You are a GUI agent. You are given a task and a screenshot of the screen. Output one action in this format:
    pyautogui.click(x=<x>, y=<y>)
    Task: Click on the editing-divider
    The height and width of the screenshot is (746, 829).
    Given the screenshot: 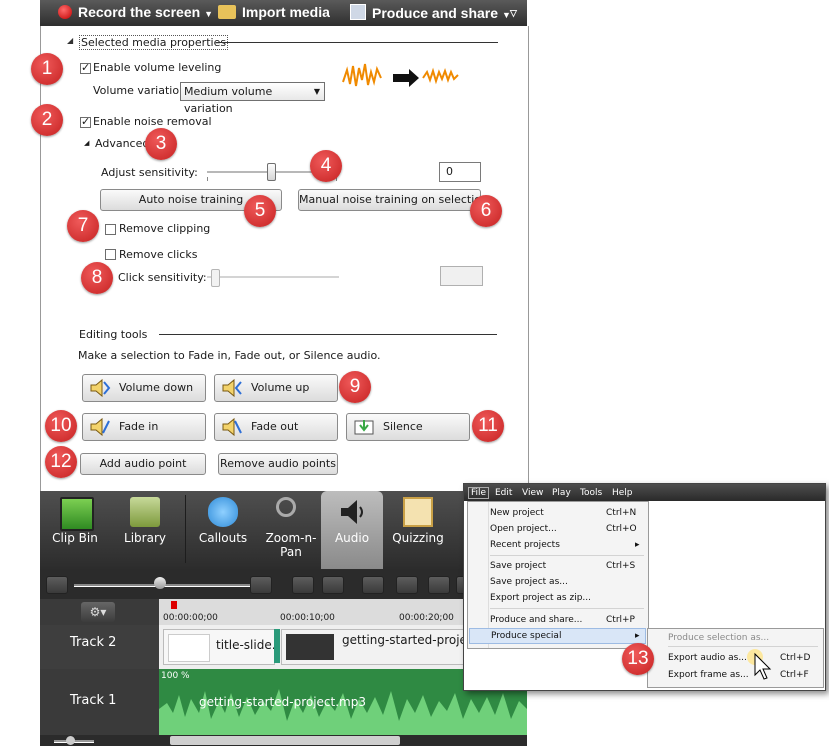 What is the action you would take?
    pyautogui.click(x=328, y=334)
    